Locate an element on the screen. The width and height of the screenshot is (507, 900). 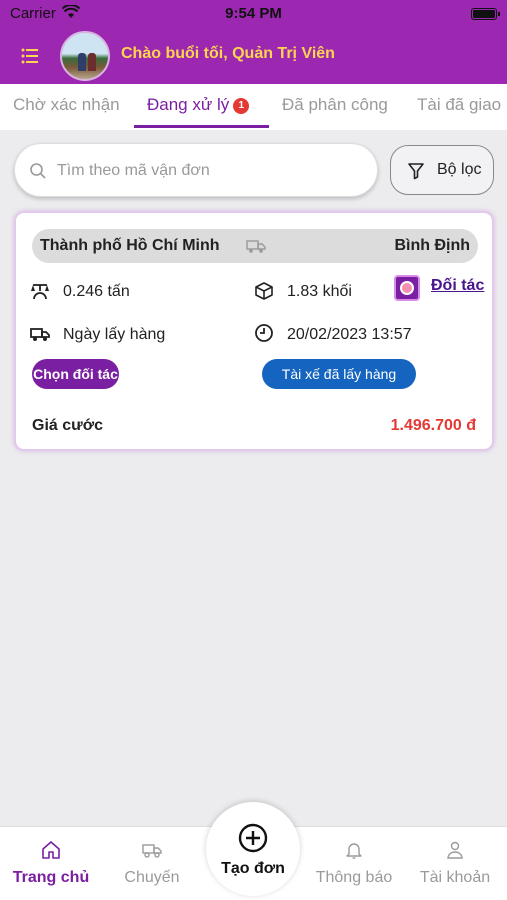
volume-value: 1.83 khối is located at coordinates (319, 291).